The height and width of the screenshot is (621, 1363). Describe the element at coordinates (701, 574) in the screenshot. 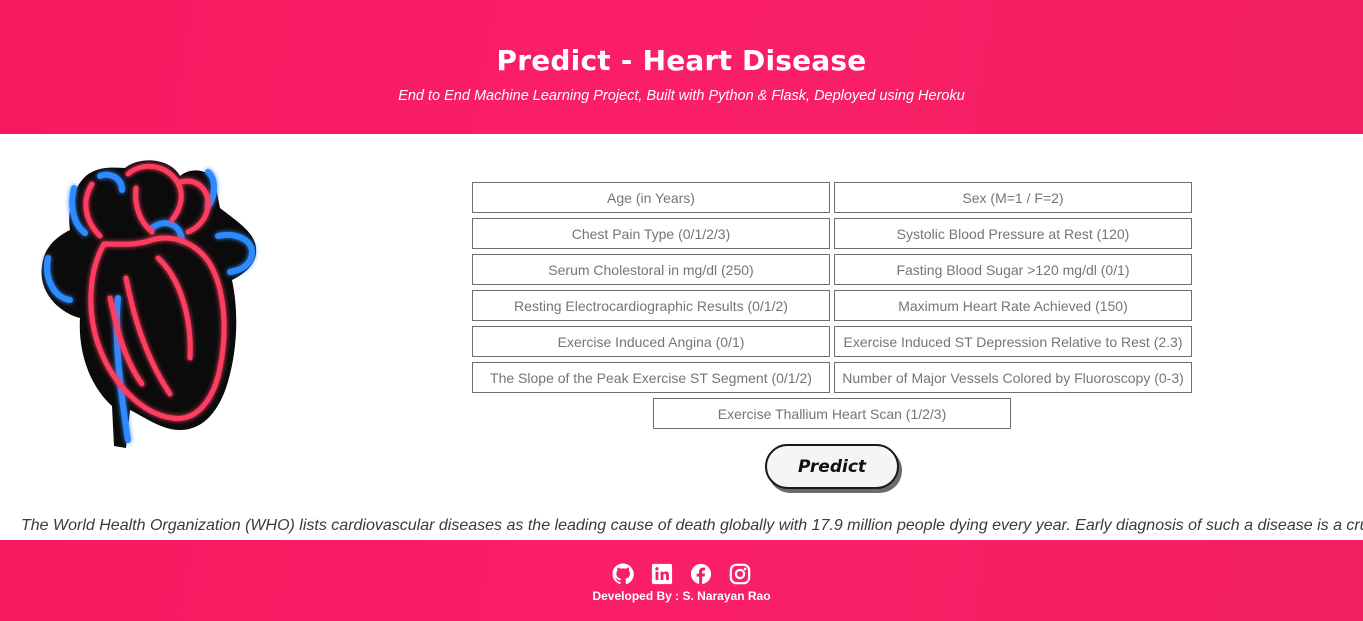

I see `facebook-icon` at that location.